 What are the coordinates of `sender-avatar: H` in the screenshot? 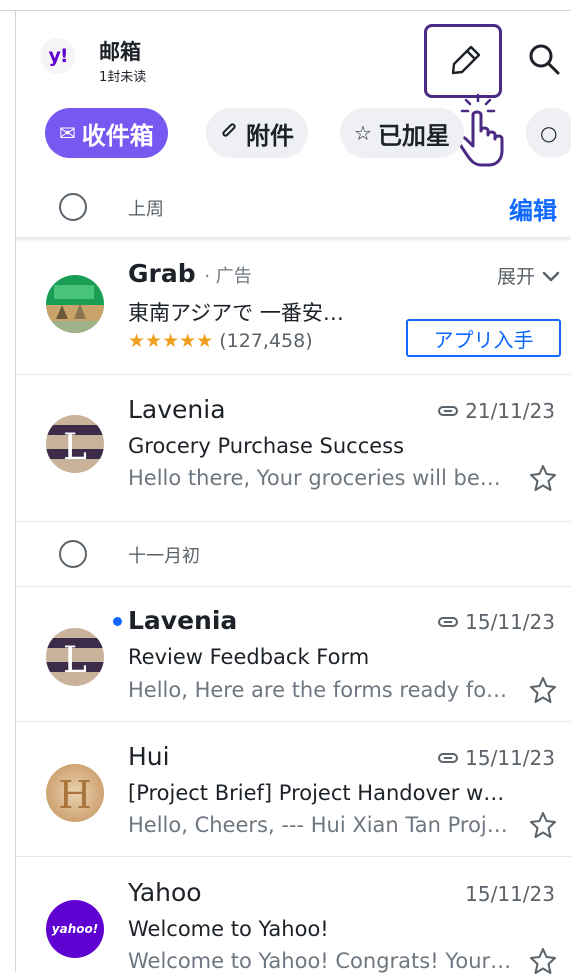 It's located at (75, 793).